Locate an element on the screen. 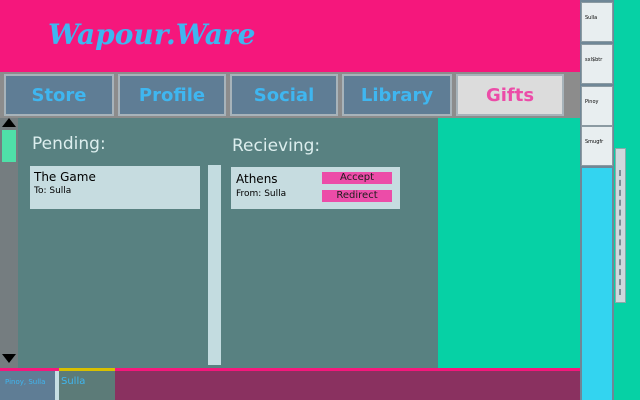  scrollbar-thumb is located at coordinates (9, 146).